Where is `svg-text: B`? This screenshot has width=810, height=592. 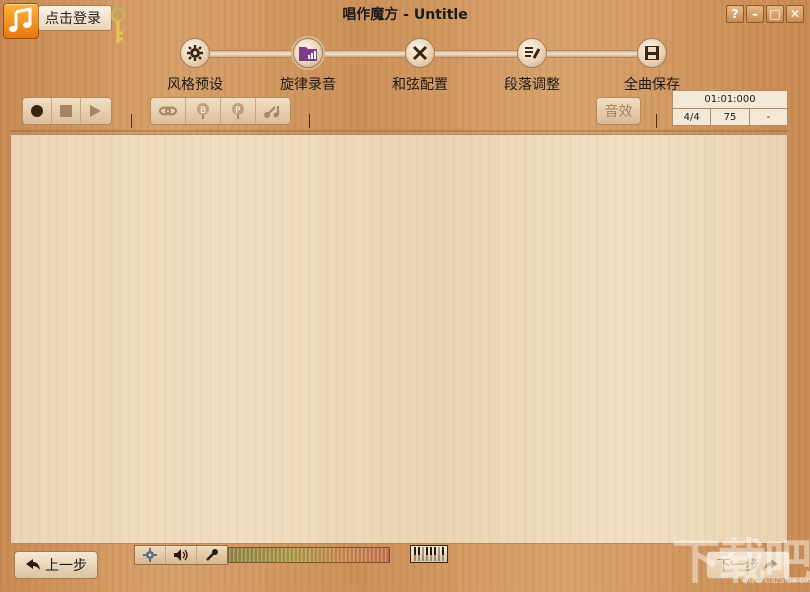 svg-text: B is located at coordinates (203, 111).